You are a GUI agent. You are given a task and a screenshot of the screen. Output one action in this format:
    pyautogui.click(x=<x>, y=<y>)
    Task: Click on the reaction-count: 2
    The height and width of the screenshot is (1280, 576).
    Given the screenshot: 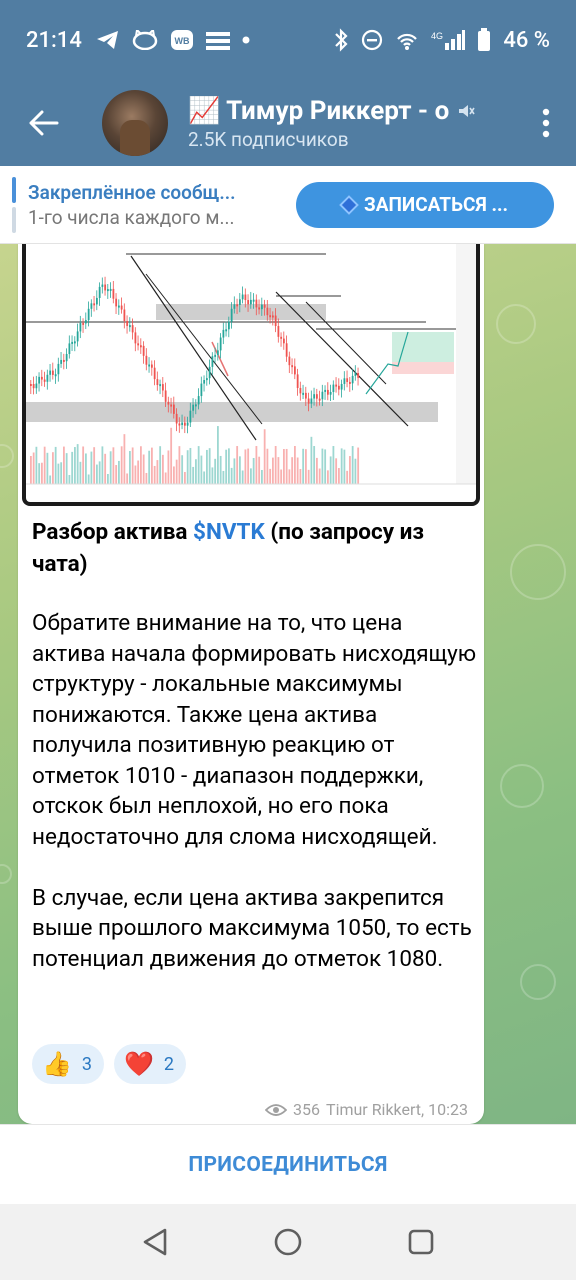 What is the action you would take?
    pyautogui.click(x=169, y=1064)
    